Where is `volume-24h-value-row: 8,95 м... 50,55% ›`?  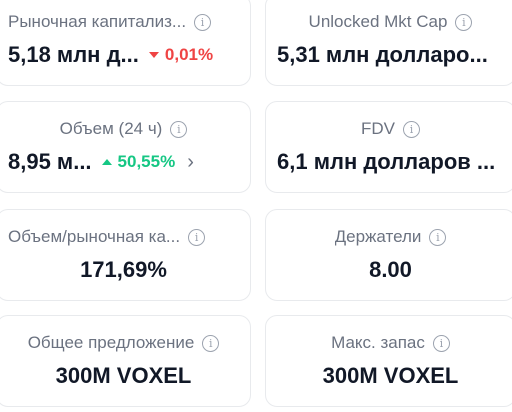 volume-24h-value-row: 8,95 м... 50,55% › is located at coordinates (125, 162).